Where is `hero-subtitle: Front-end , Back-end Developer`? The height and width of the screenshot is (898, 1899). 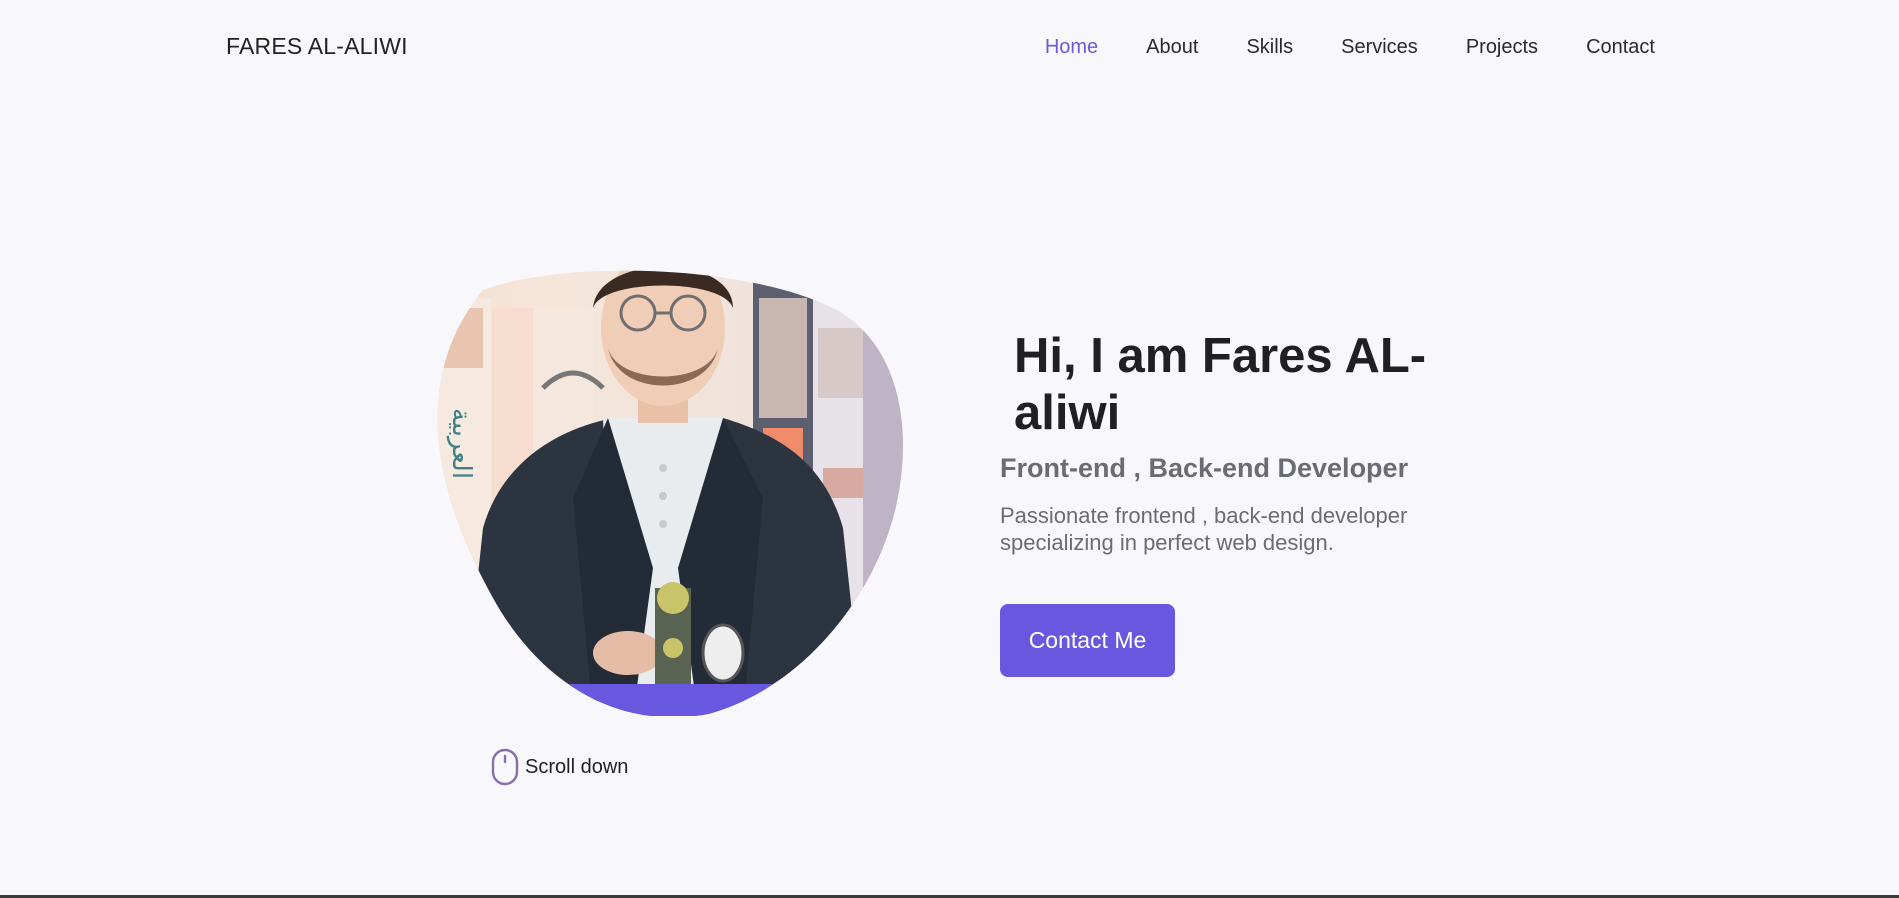
hero-subtitle: Front-end , Back-end Developer is located at coordinates (1204, 468).